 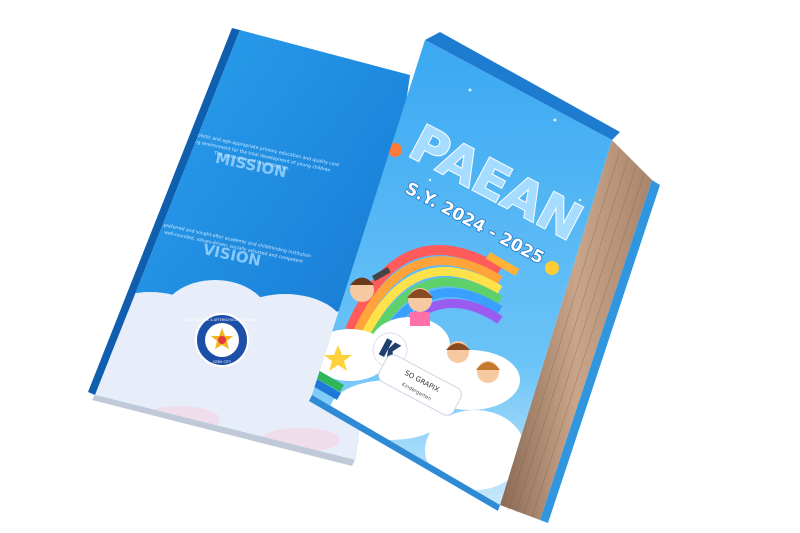 I want to click on seal-text-bottom: CEBU CITY, so click(x=222, y=362).